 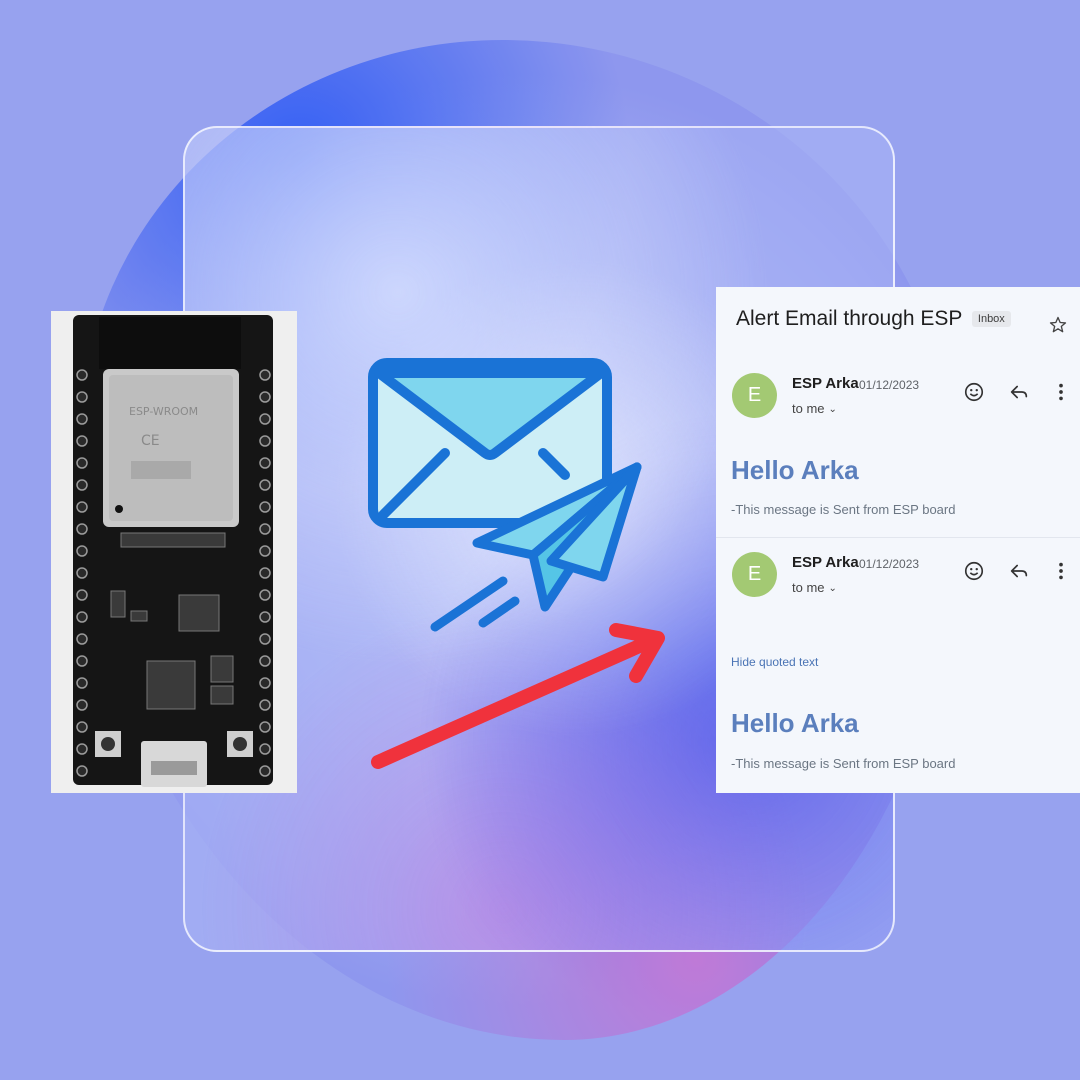 I want to click on subject-row: Alert Email through ESP Inbox, so click(x=908, y=322).